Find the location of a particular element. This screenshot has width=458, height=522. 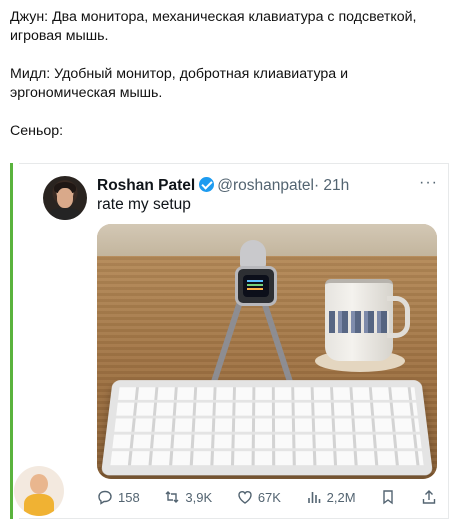

more-icon: ··· is located at coordinates (428, 183).